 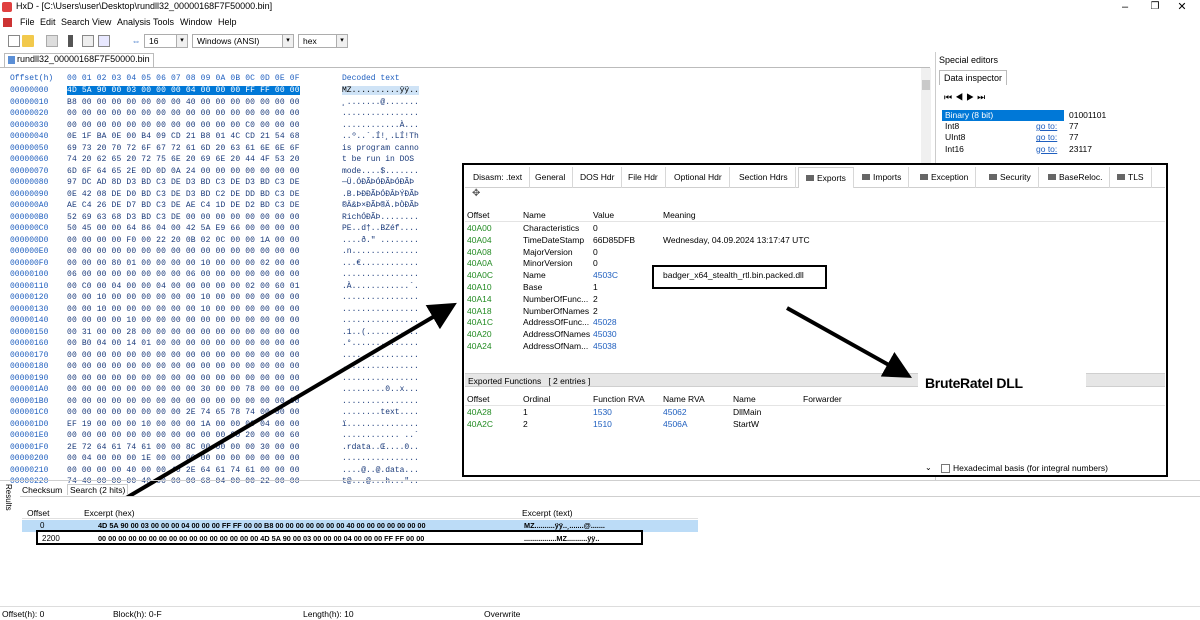 What do you see at coordinates (42, 525) in the screenshot?
I see `results-row-offset: 0` at bounding box center [42, 525].